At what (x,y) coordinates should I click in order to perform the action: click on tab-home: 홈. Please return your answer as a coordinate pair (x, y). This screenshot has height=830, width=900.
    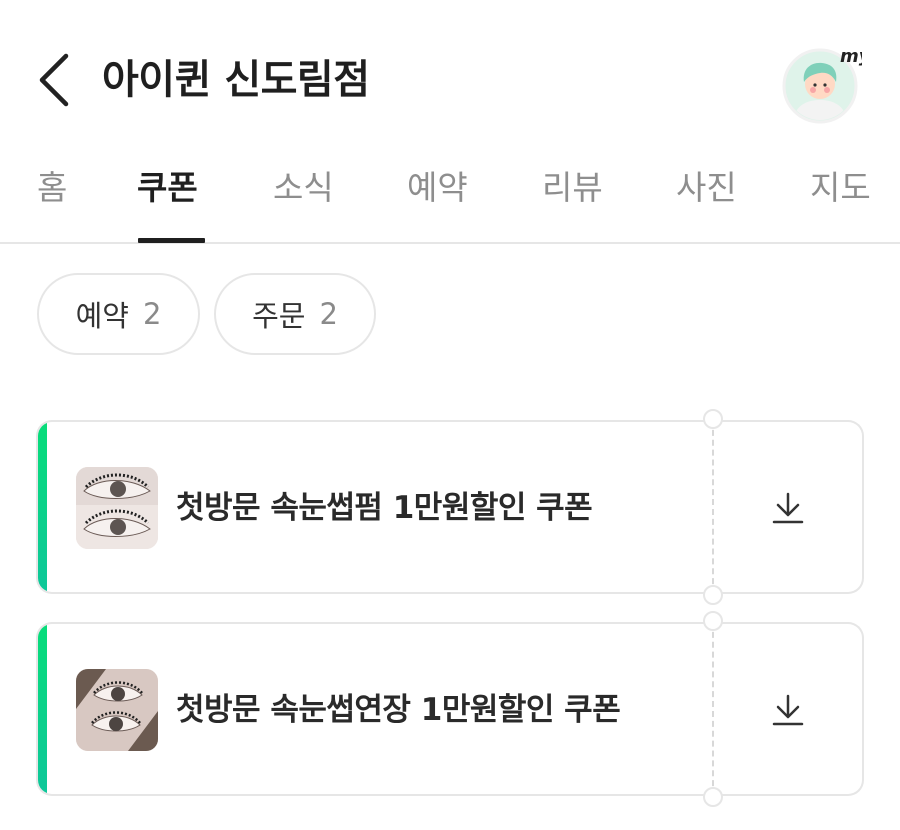
    Looking at the image, I should click on (52, 202).